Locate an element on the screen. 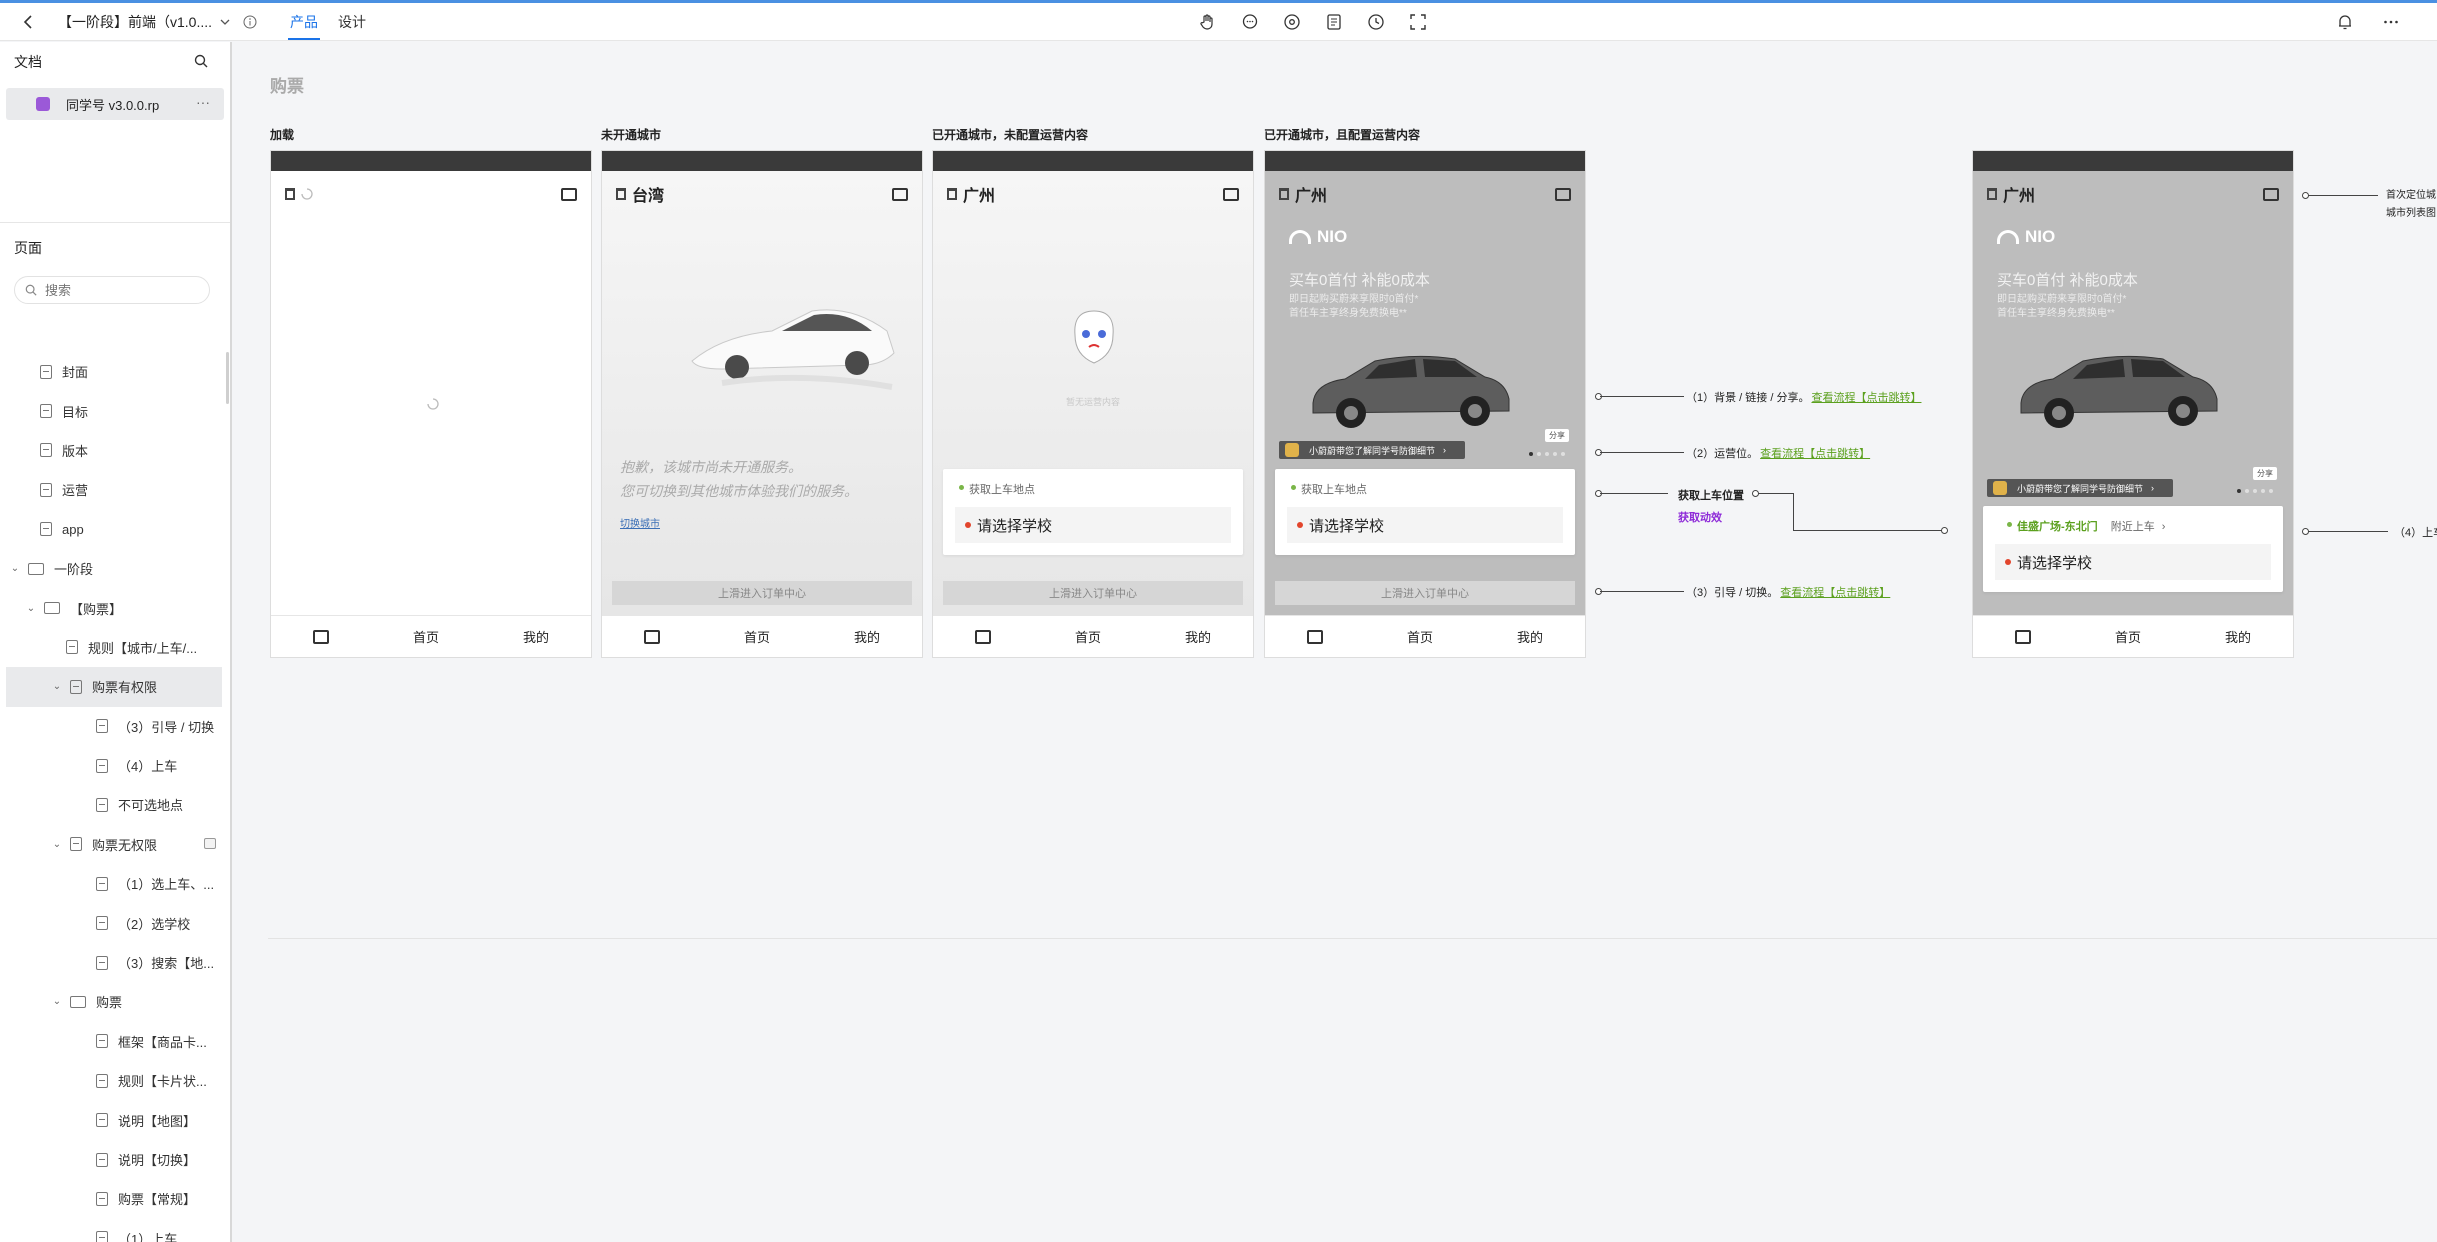  more-icon is located at coordinates (2391, 22).